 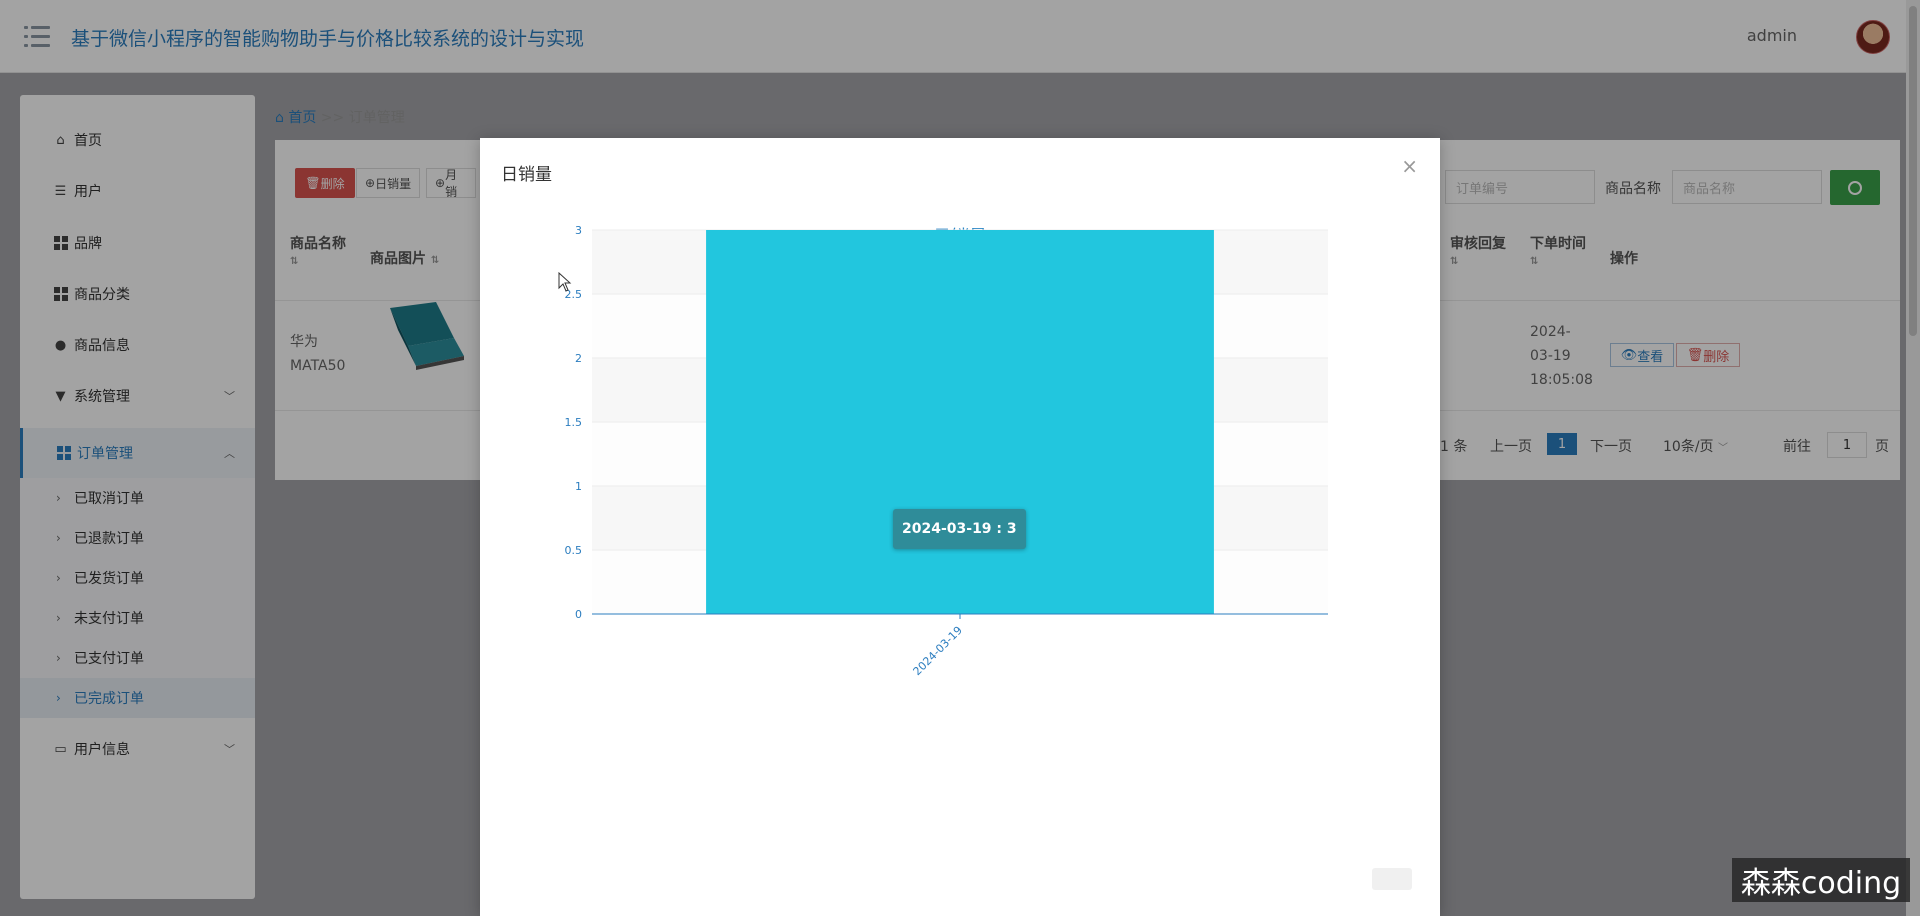 What do you see at coordinates (938, 651) in the screenshot?
I see `x-tick-label: 2024-03-19` at bounding box center [938, 651].